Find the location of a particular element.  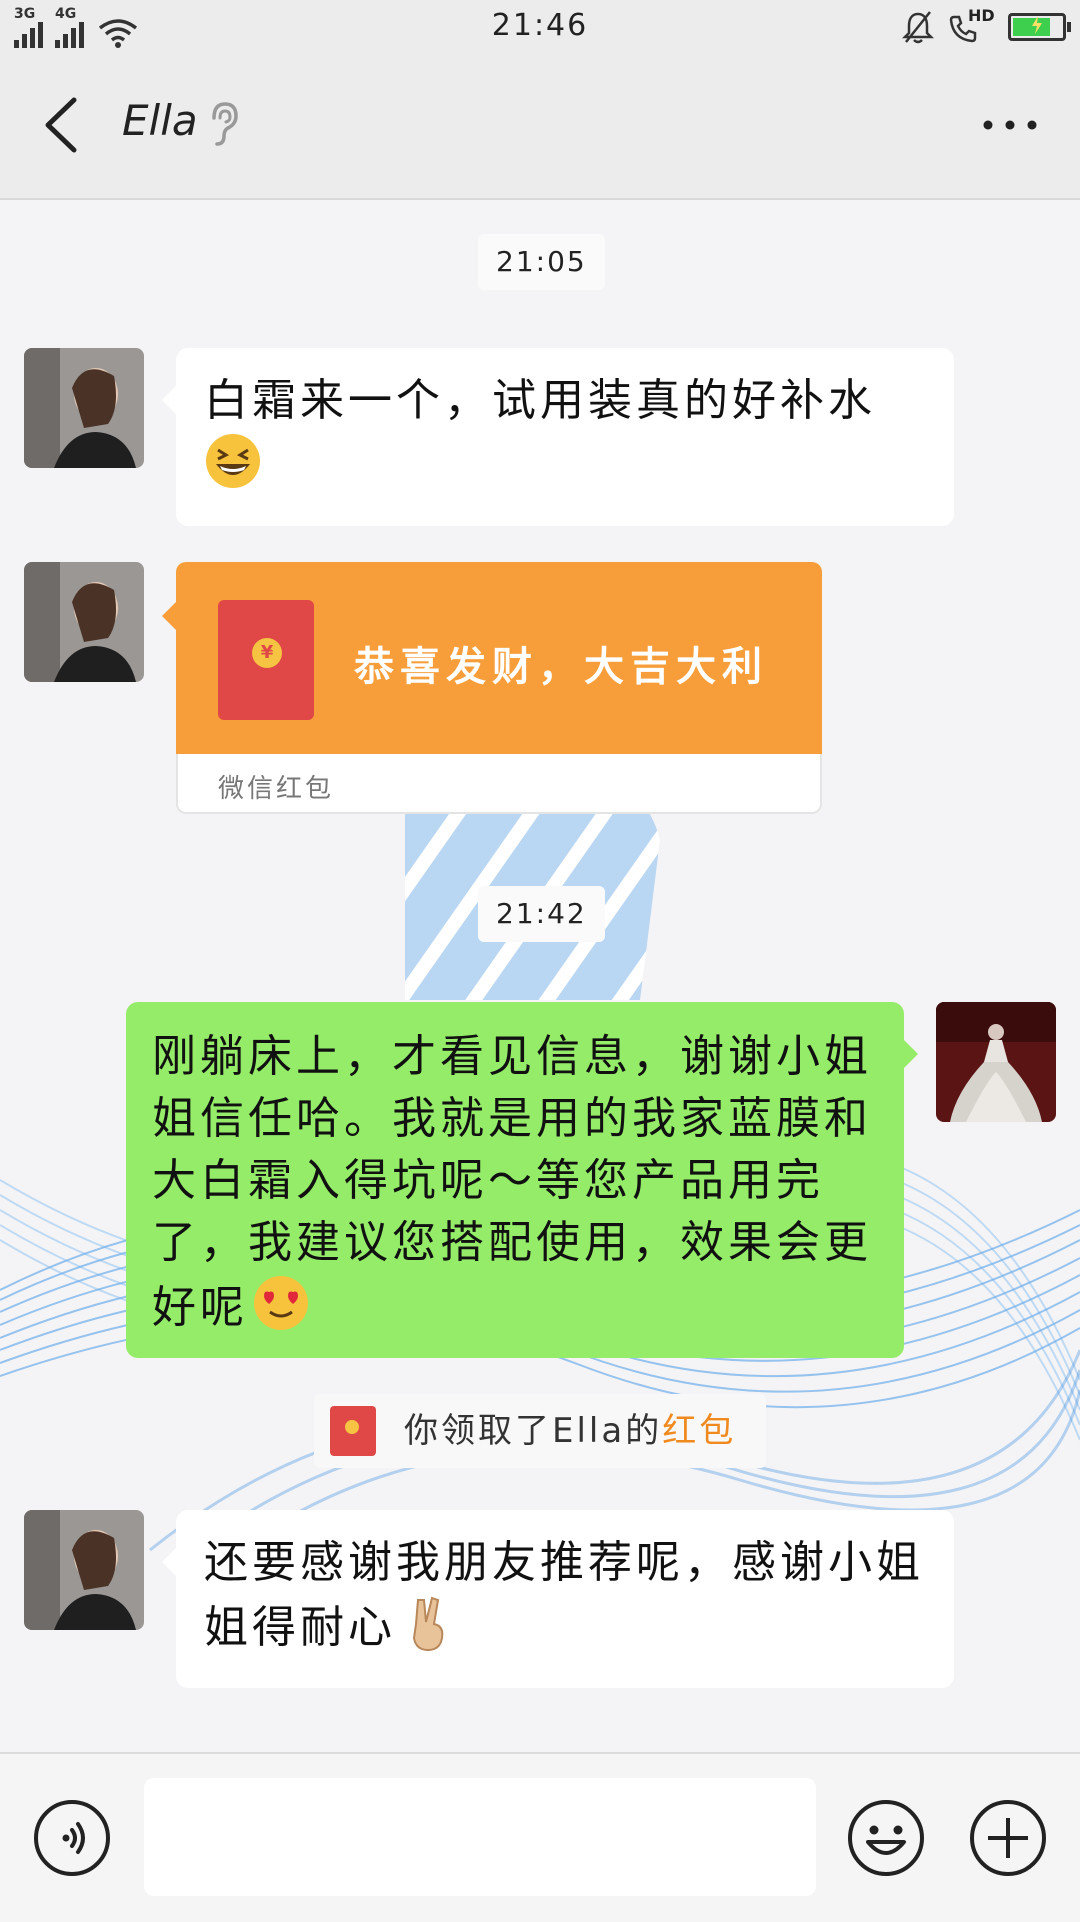

red-packet-card: ¥ 恭喜发财，大吉大利 微信红包 is located at coordinates (492, 688).